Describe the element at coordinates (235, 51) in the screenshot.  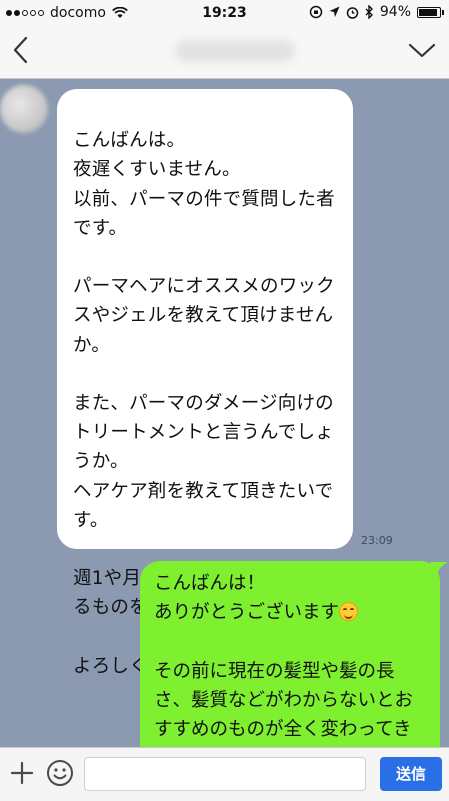
I see `contact-name-blurred` at that location.